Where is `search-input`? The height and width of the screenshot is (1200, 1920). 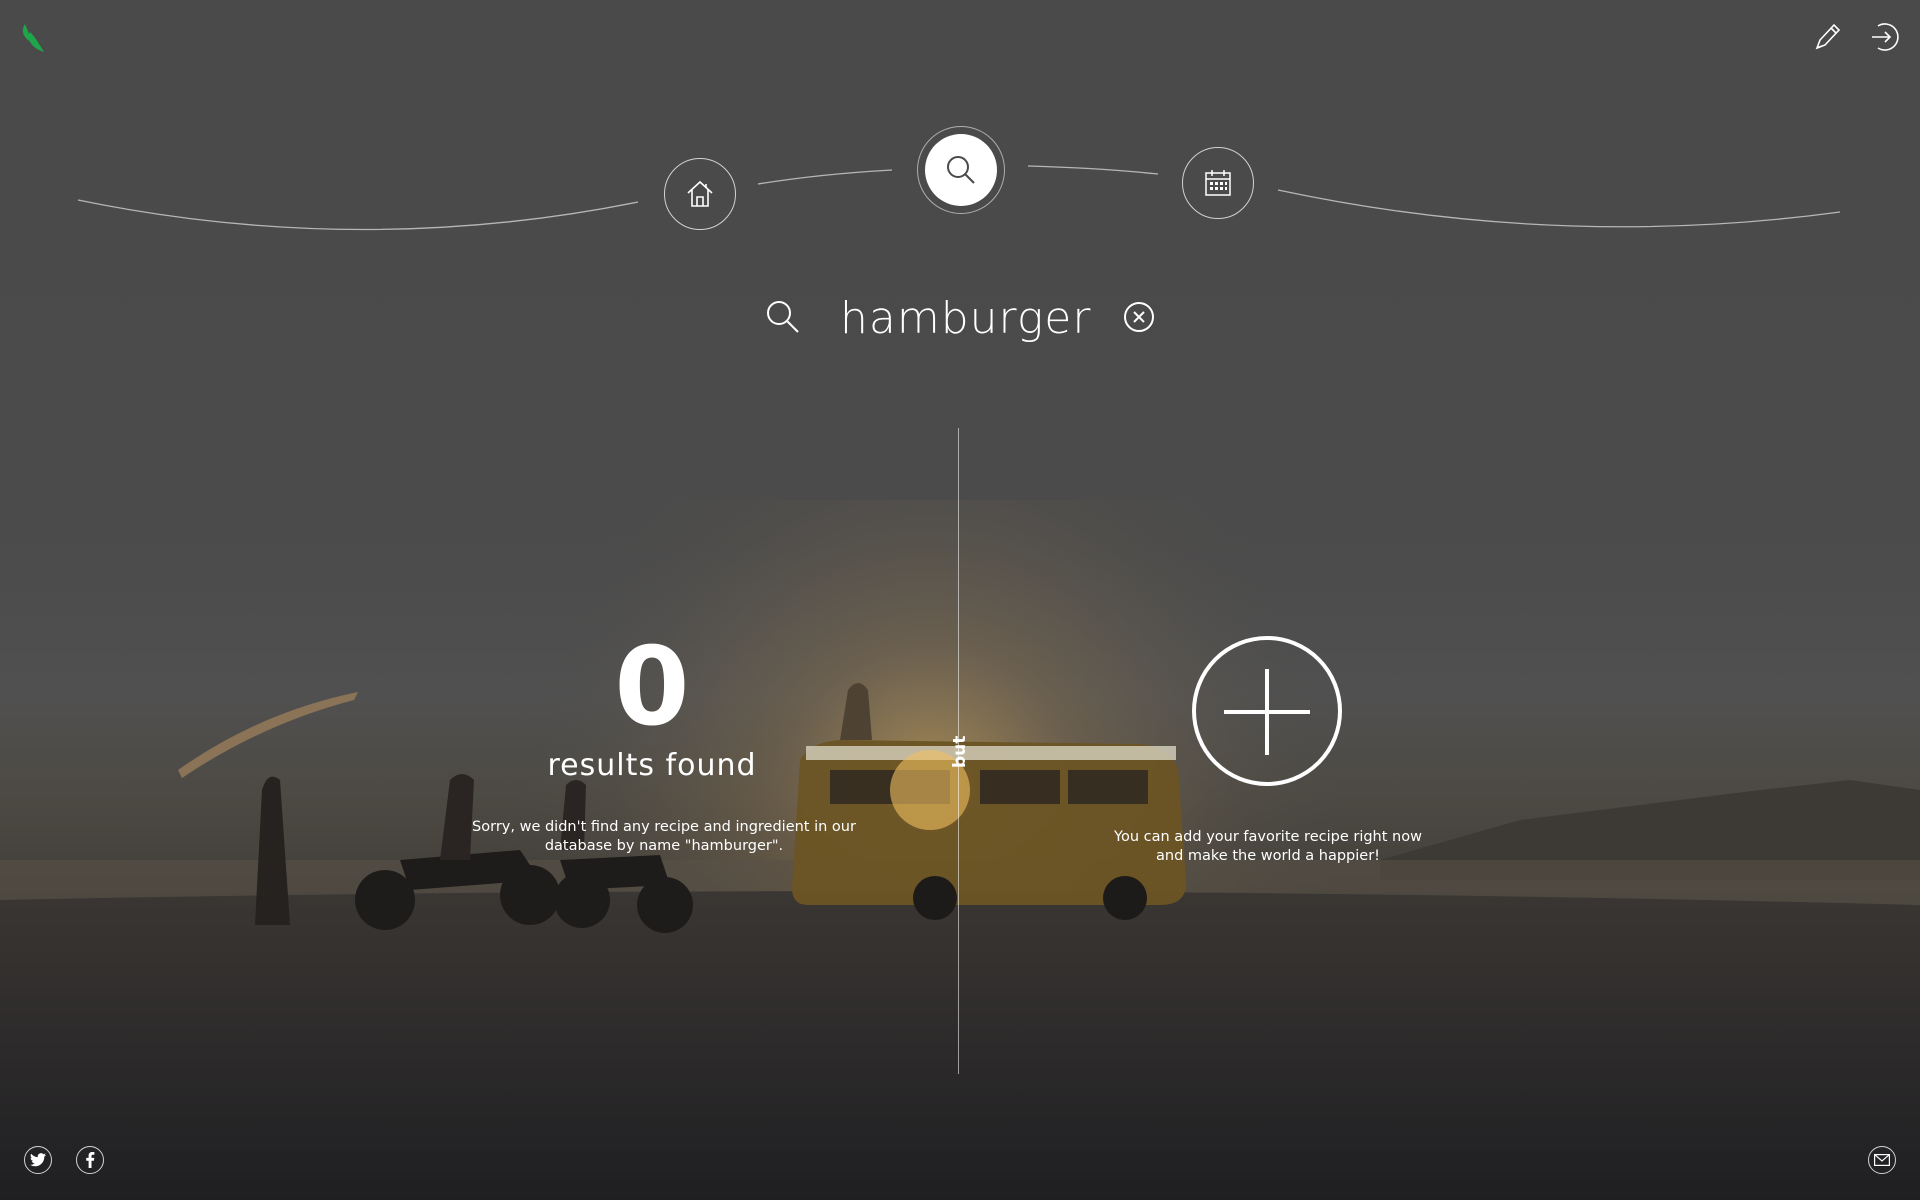
search-input is located at coordinates (1005, 318).